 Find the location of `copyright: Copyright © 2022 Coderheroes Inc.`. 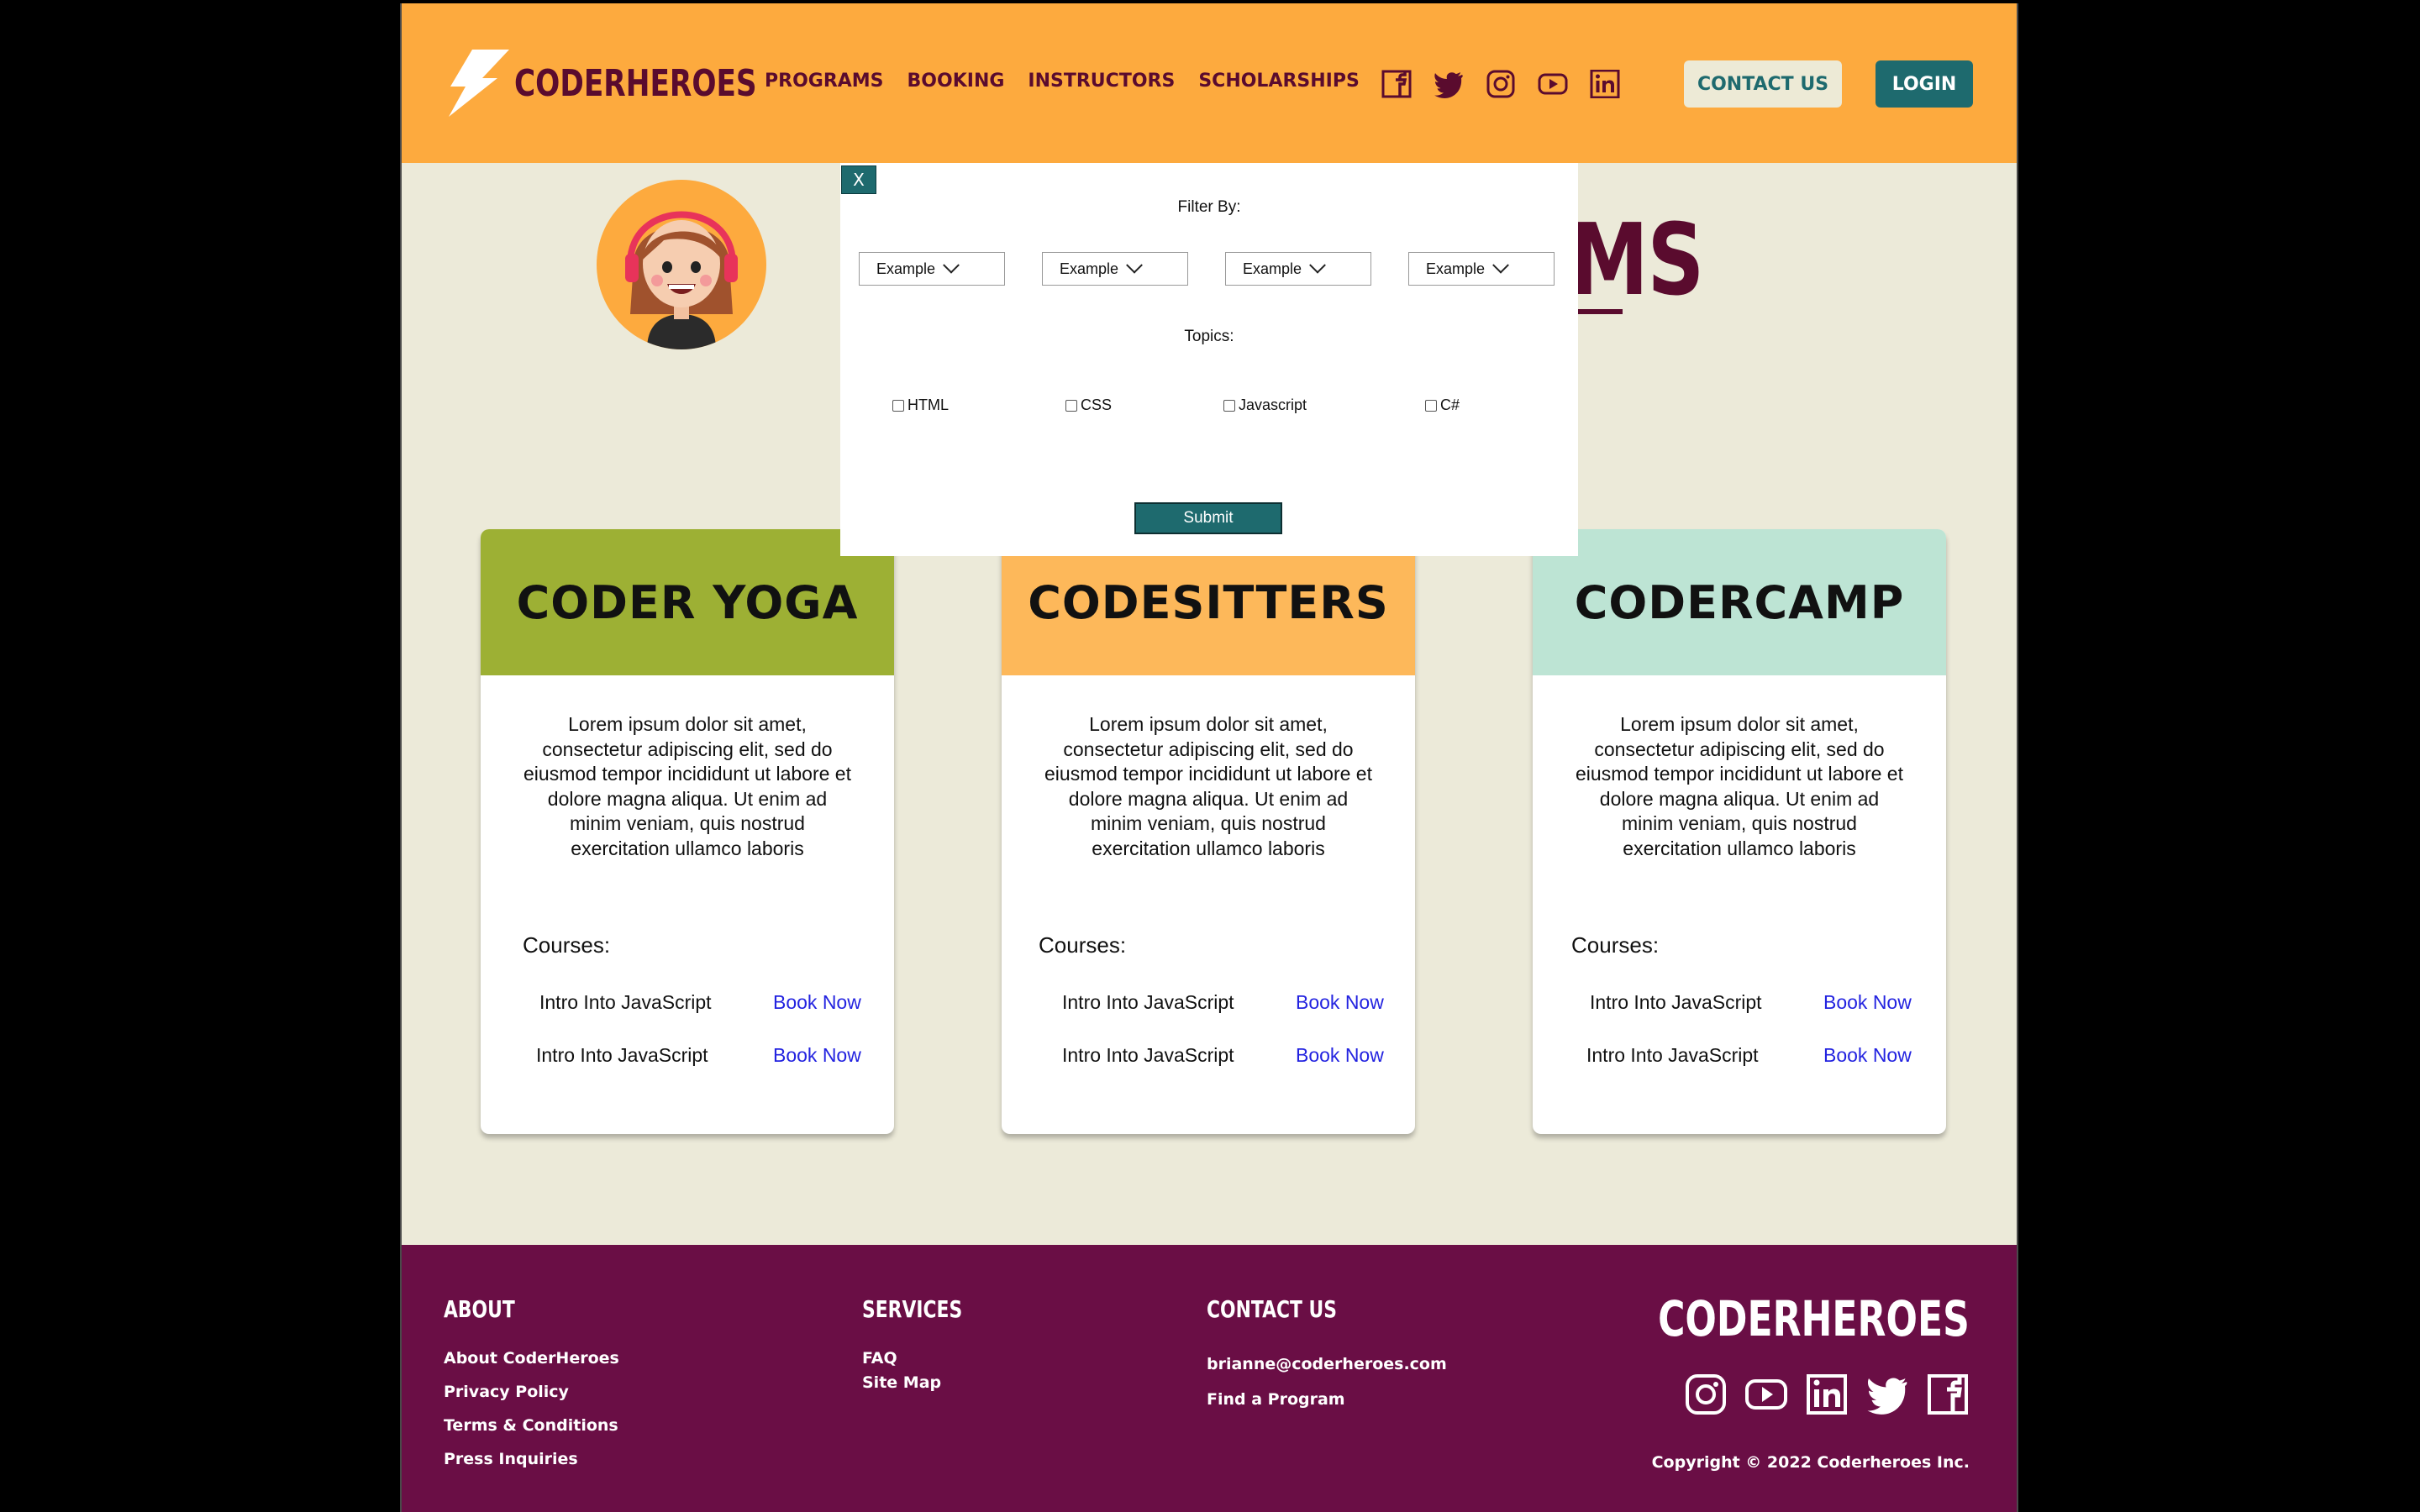

copyright: Copyright © 2022 Coderheroes Inc. is located at coordinates (1810, 1462).